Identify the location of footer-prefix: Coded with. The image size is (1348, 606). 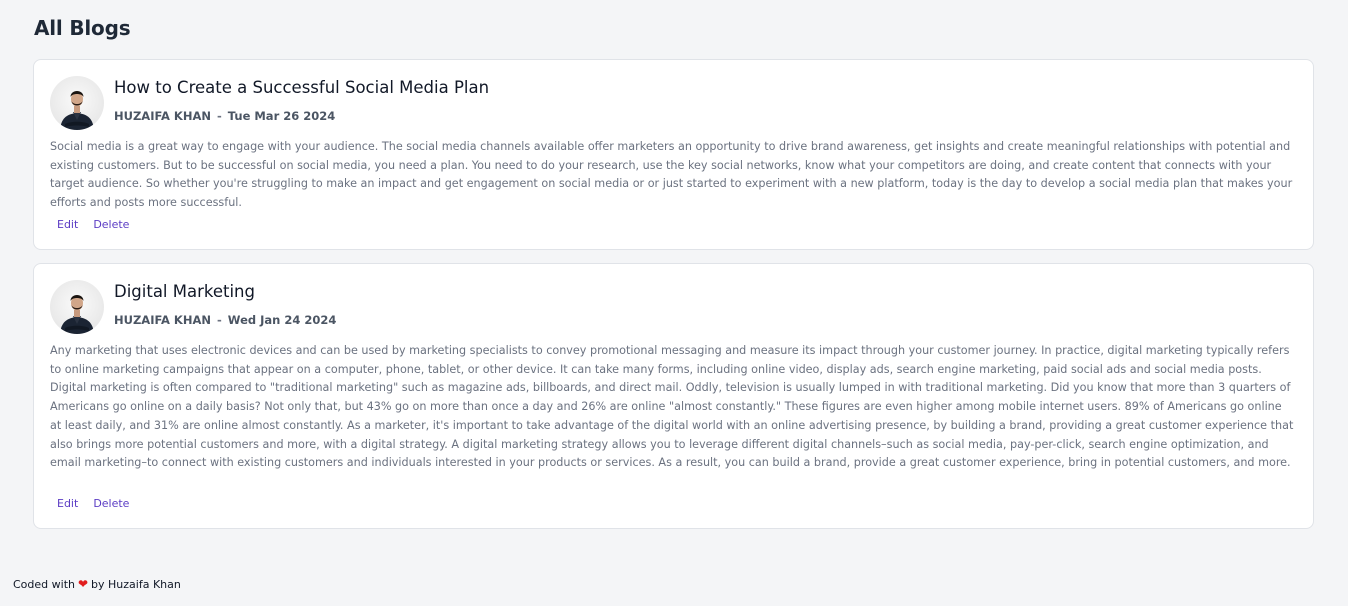
(44, 584).